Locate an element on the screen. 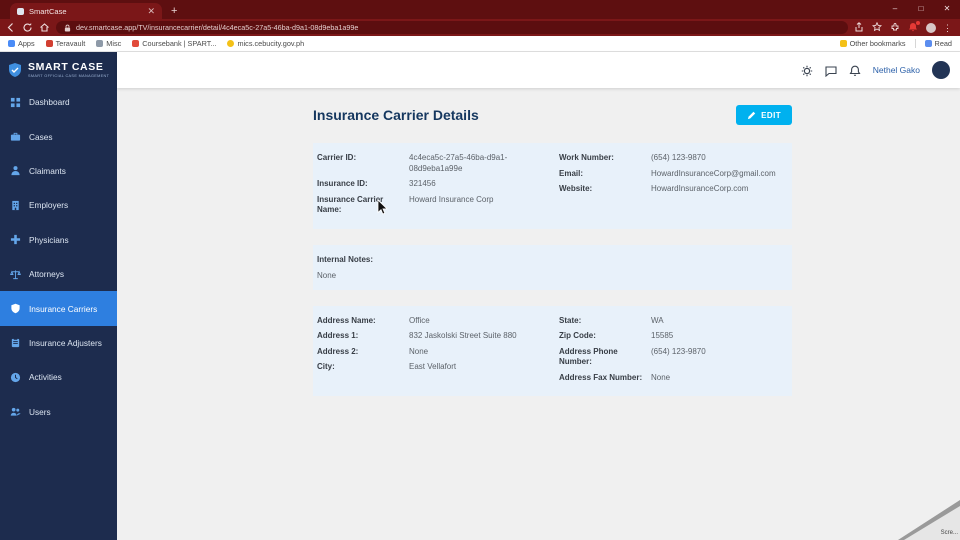 This screenshot has height=540, width=960. field-insurance-id: Insurance ID: 321456 is located at coordinates (376, 183).